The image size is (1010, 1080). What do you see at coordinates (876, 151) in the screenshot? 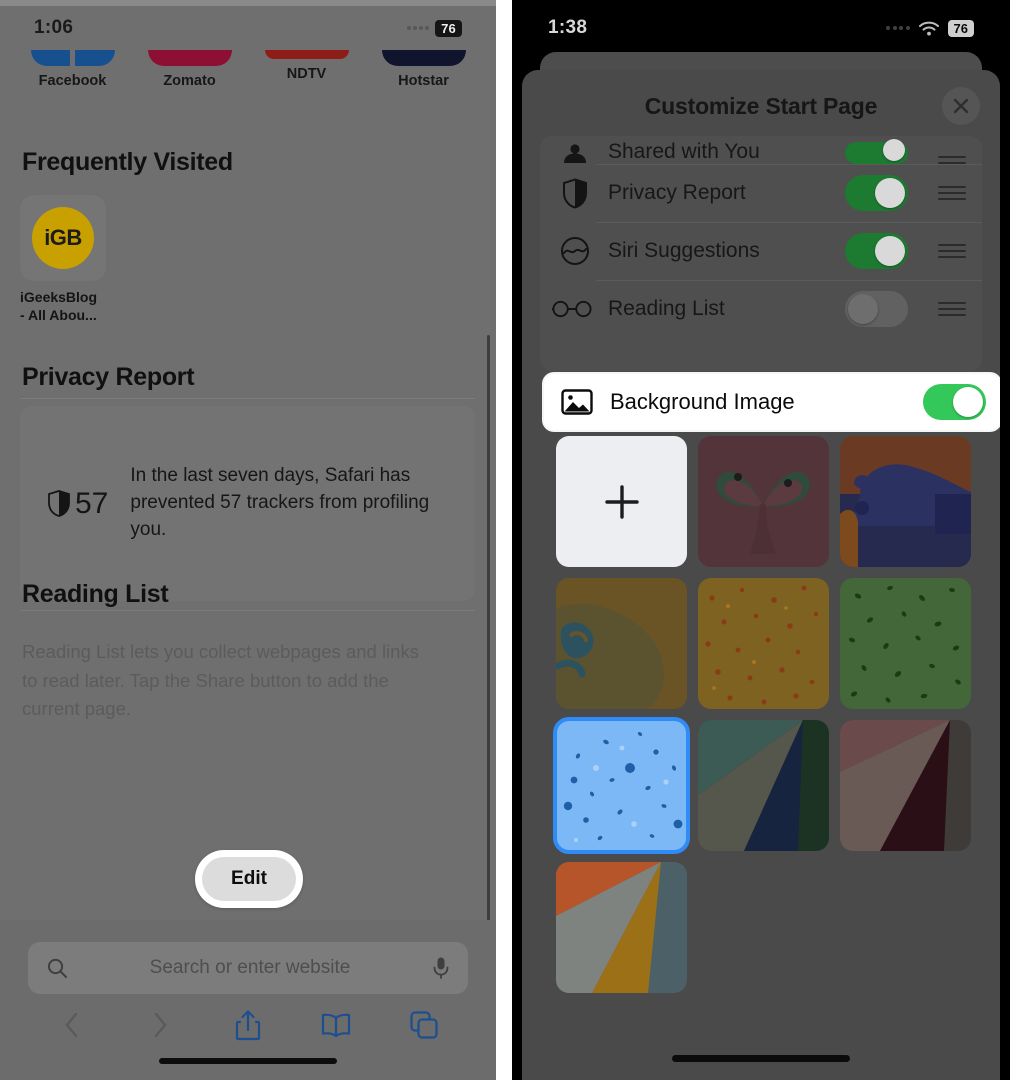
I see `toggle-shared-with-you` at bounding box center [876, 151].